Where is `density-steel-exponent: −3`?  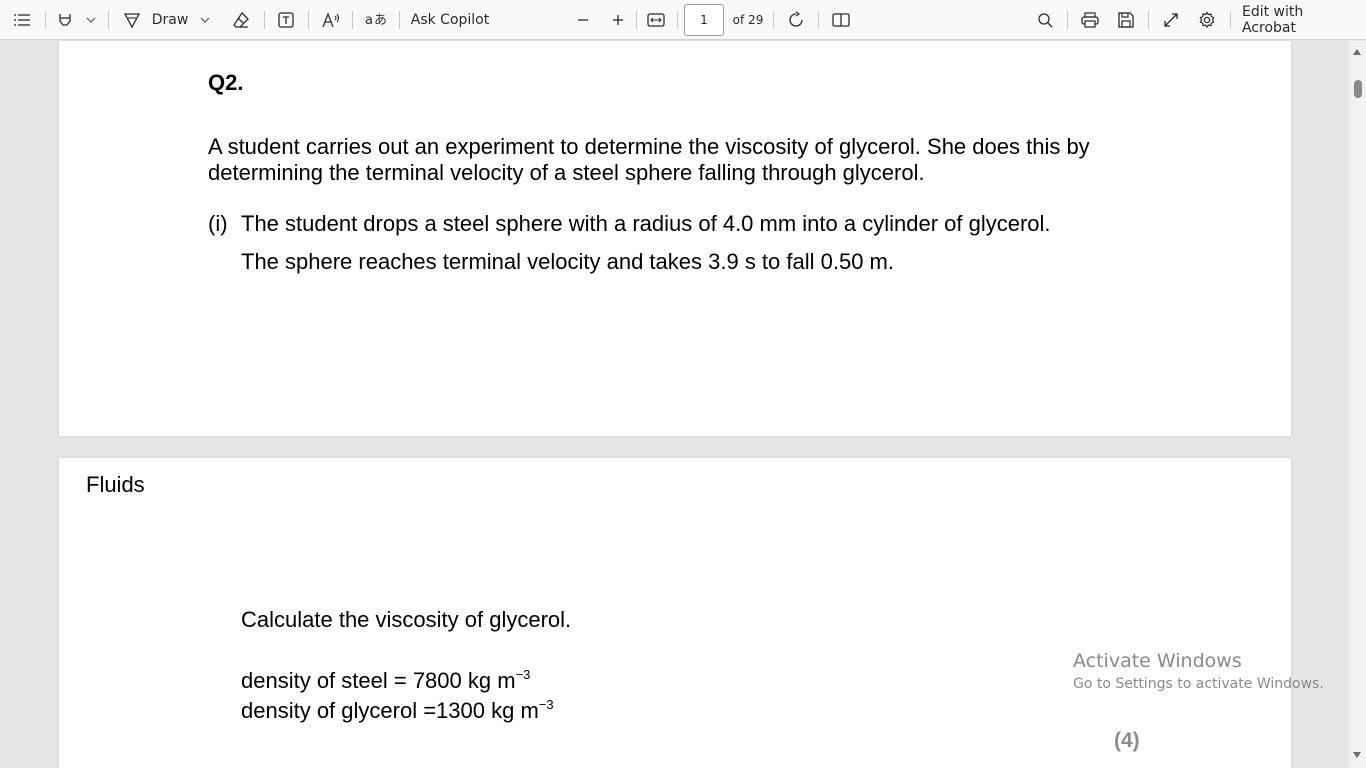
density-steel-exponent: −3 is located at coordinates (523, 674).